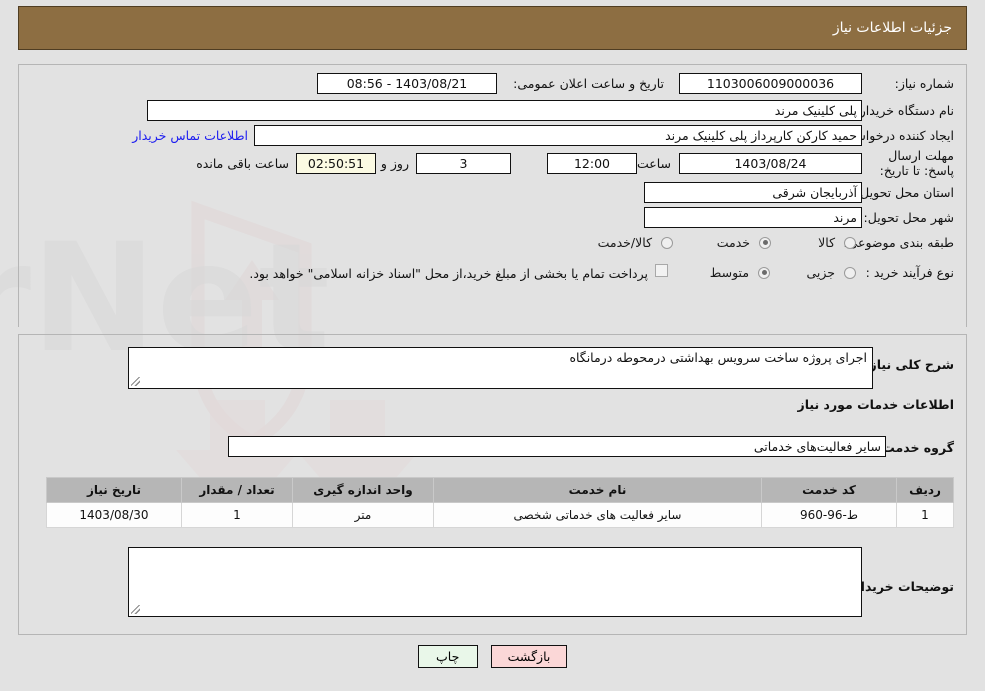 Image resolution: width=985 pixels, height=691 pixels. Describe the element at coordinates (407, 83) in the screenshot. I see `announce-datetime-value: 1403/08/21 - 08:56` at that location.